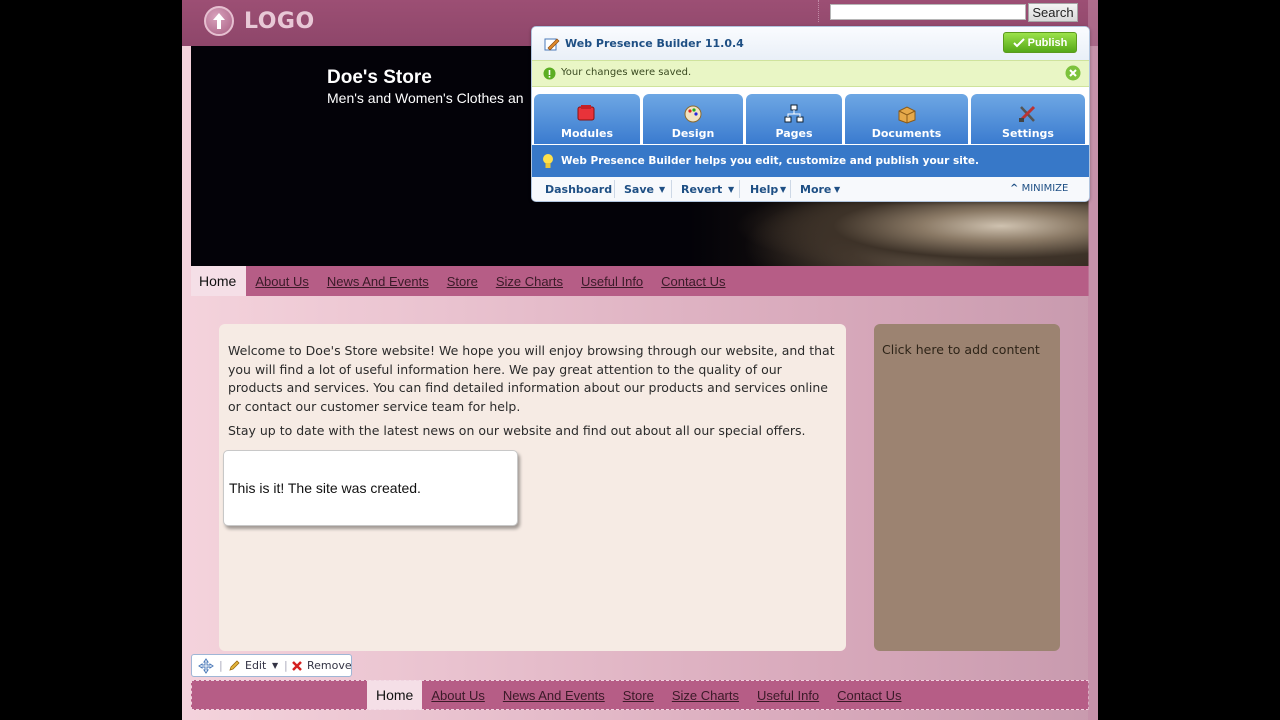 The width and height of the screenshot is (1280, 720). What do you see at coordinates (794, 113) in the screenshot?
I see `pages-sitemap-icon` at bounding box center [794, 113].